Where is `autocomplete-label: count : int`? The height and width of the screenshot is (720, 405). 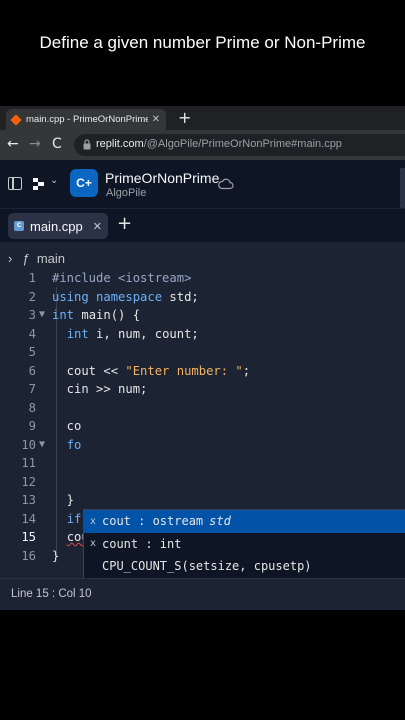
autocomplete-label: count : int is located at coordinates (142, 543).